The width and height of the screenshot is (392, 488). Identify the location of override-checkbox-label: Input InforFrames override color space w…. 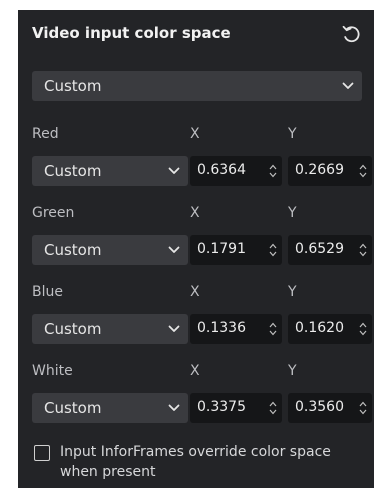
(212, 462).